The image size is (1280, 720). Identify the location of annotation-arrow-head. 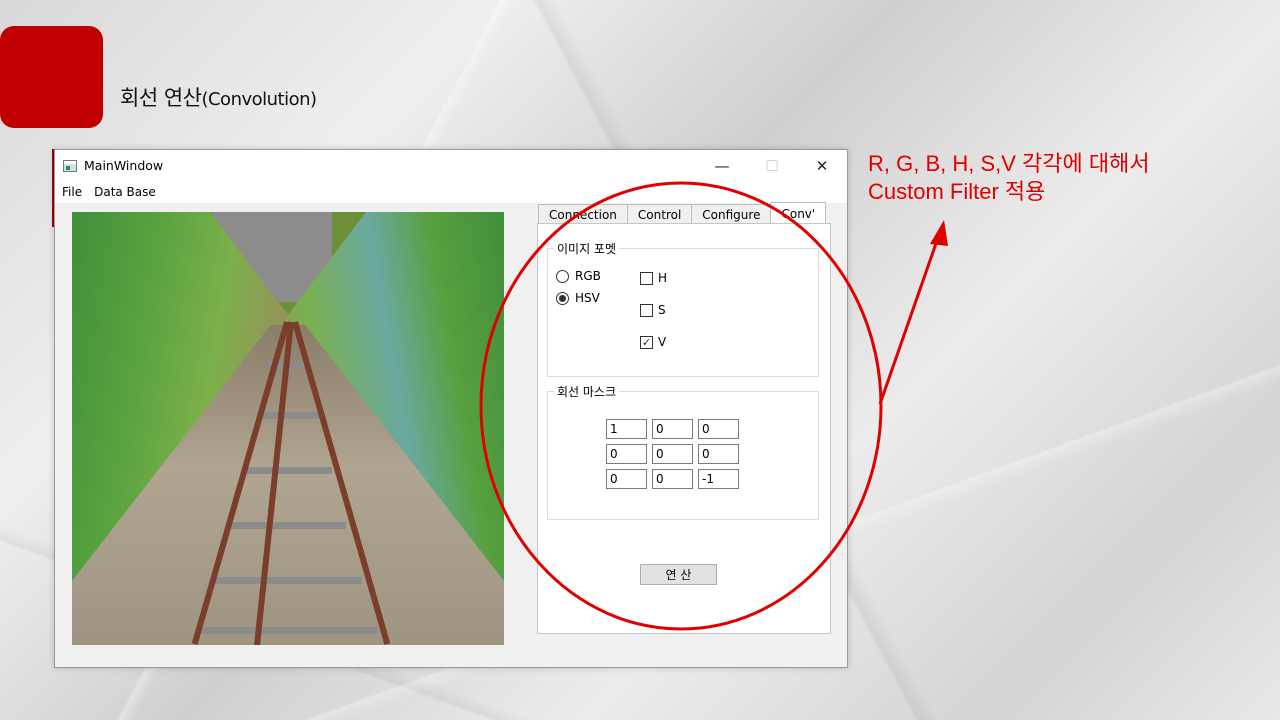
(939, 233).